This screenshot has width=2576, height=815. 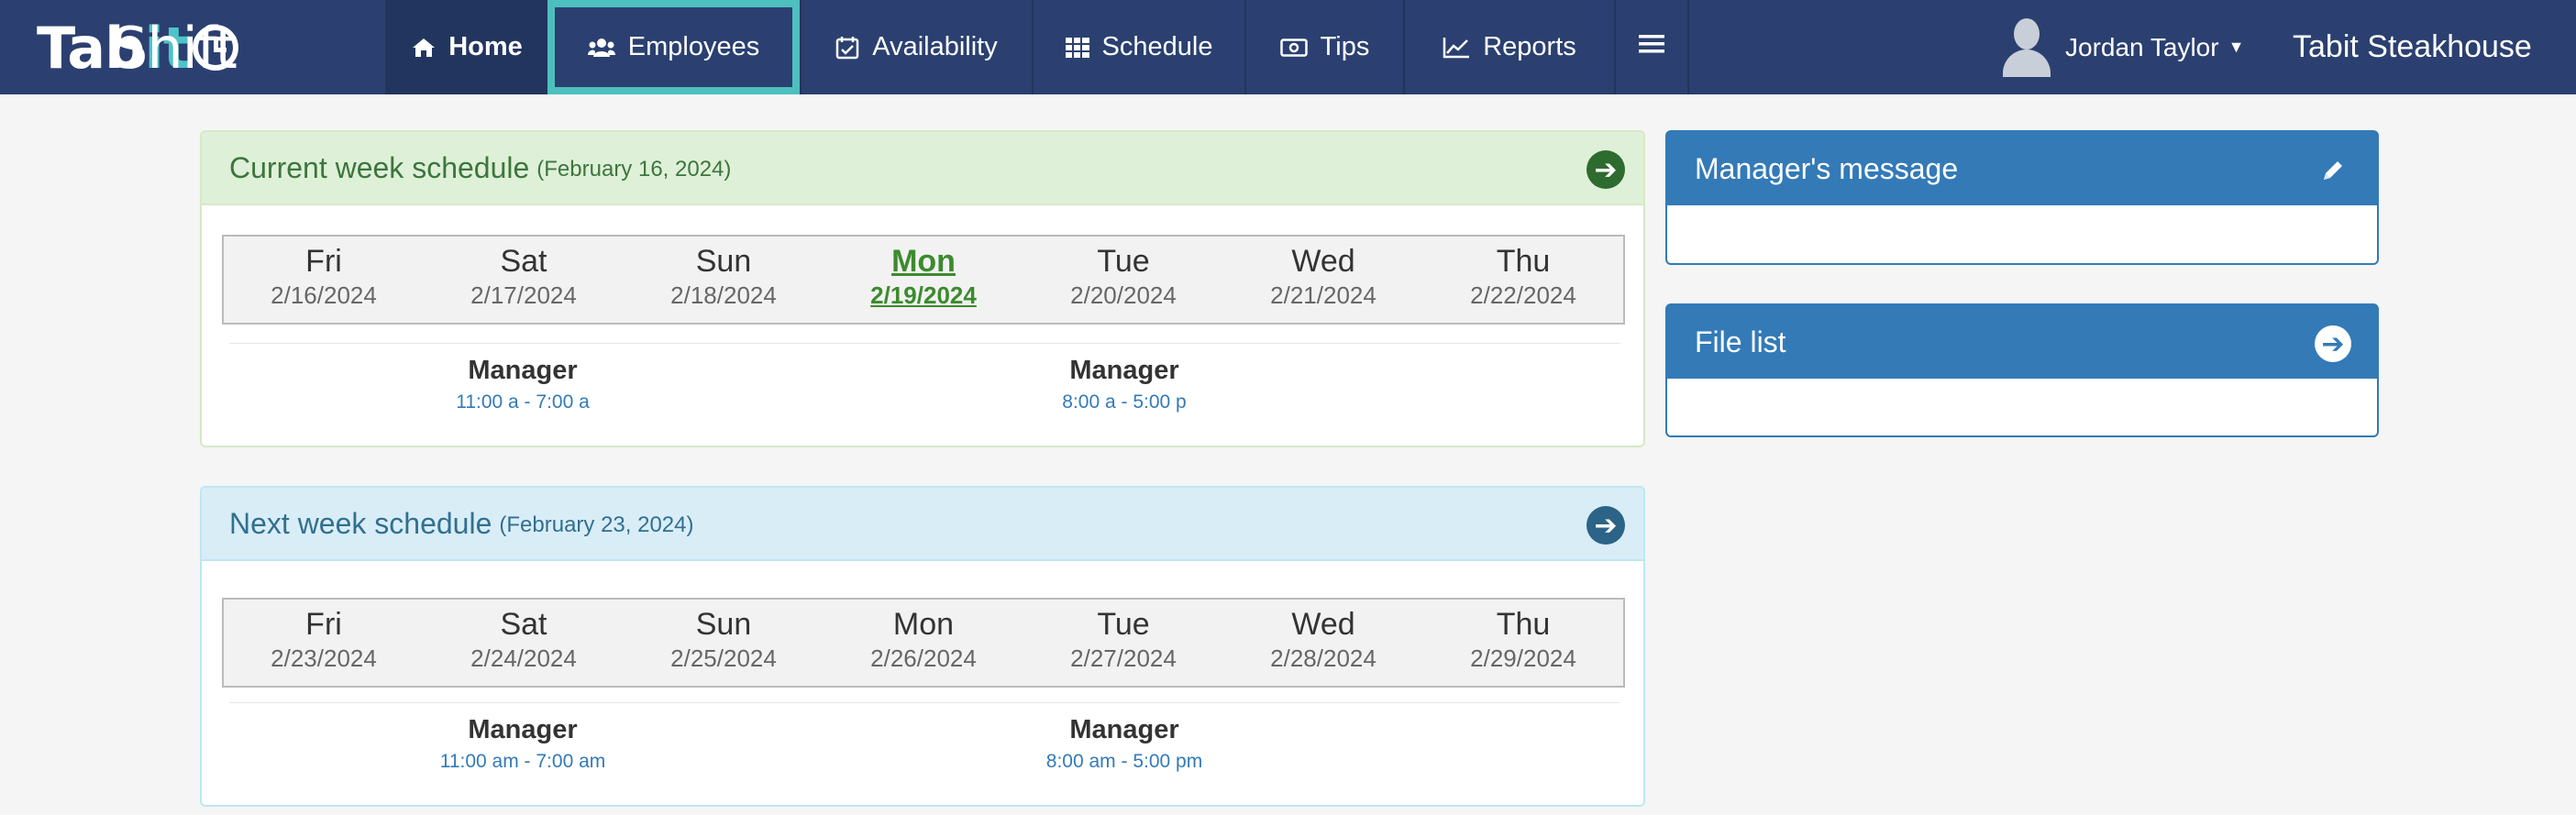 What do you see at coordinates (175, 48) in the screenshot?
I see `logo-text-shift: Shift` at bounding box center [175, 48].